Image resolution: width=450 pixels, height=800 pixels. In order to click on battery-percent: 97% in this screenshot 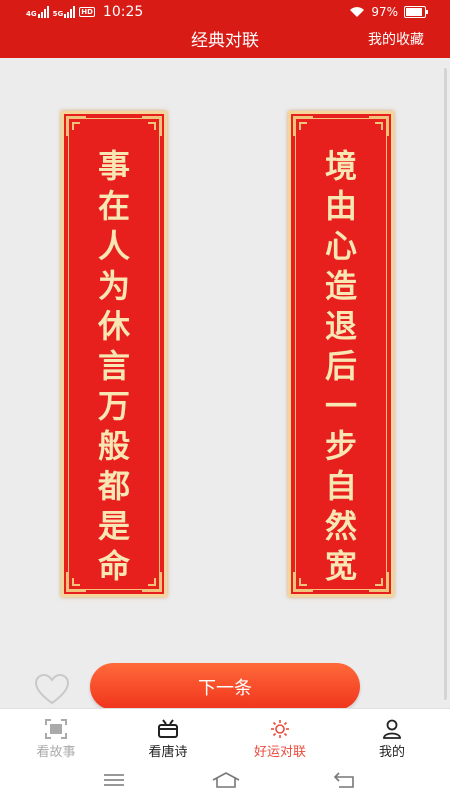, I will do `click(384, 12)`.